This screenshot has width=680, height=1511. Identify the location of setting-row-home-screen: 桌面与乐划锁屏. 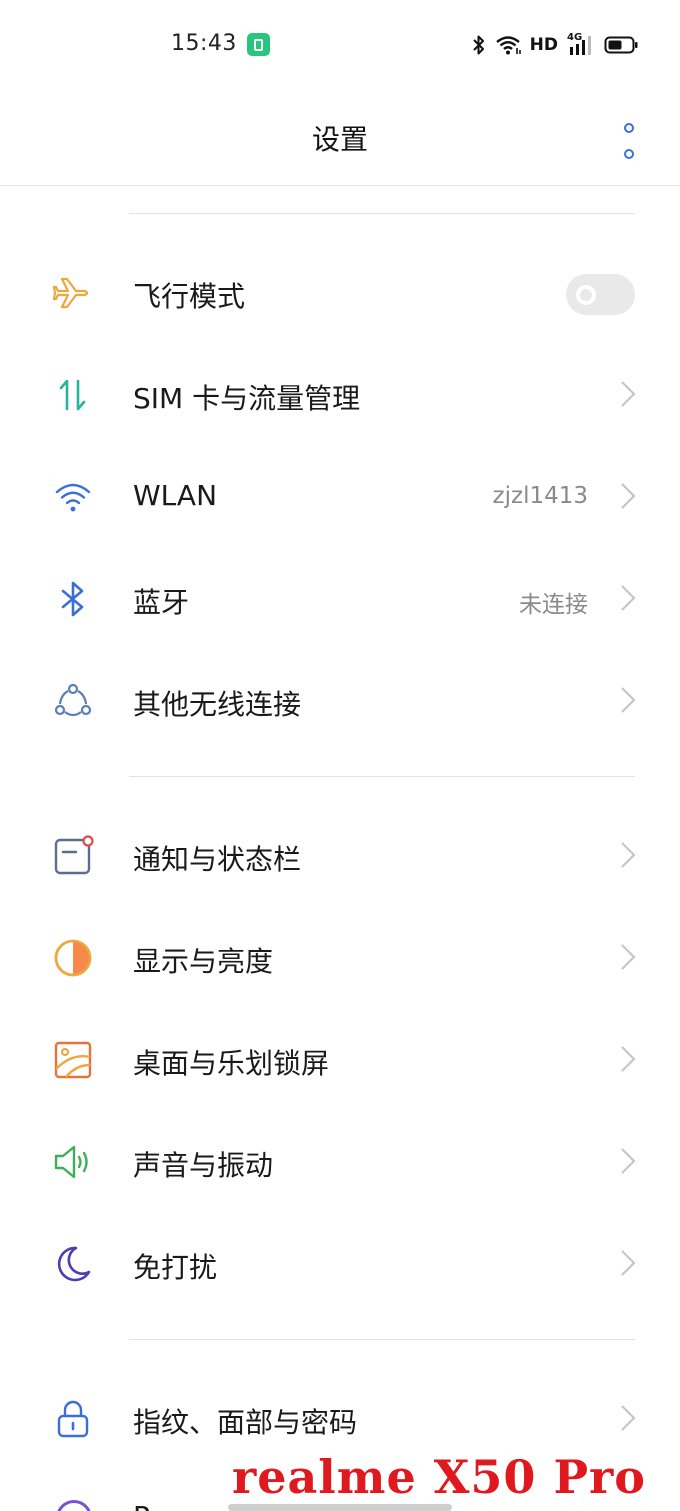
(340, 1059).